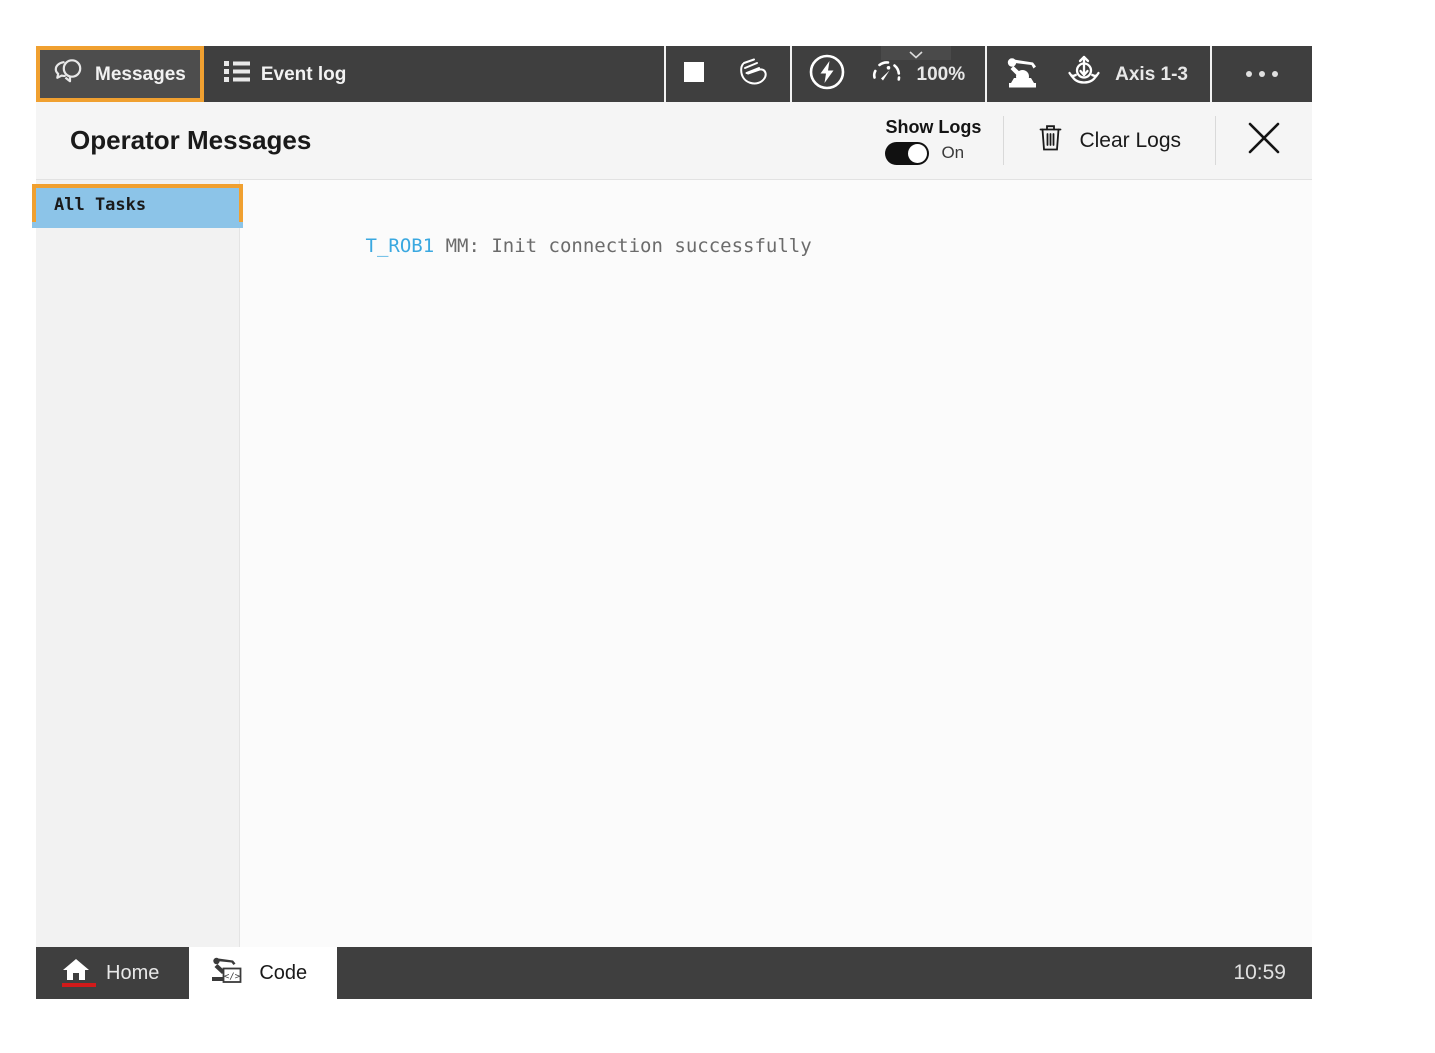  I want to click on toolbar-speed-group: 100%, so click(889, 74).